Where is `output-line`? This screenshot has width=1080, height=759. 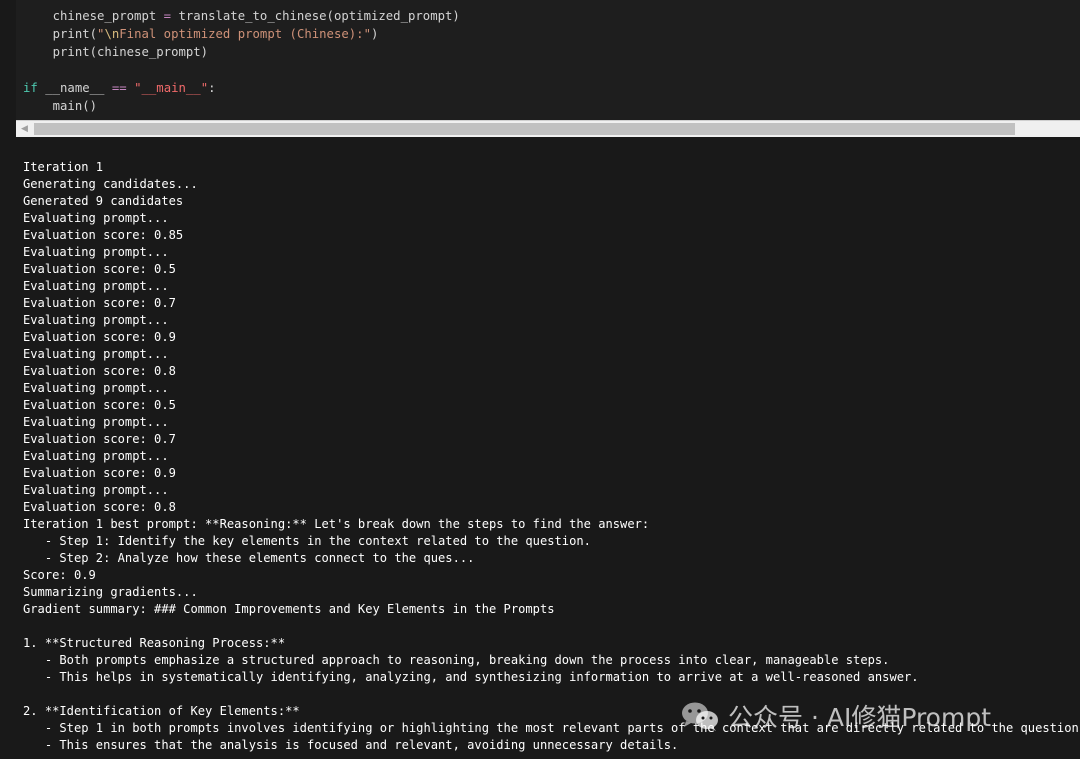
output-line is located at coordinates (548, 626).